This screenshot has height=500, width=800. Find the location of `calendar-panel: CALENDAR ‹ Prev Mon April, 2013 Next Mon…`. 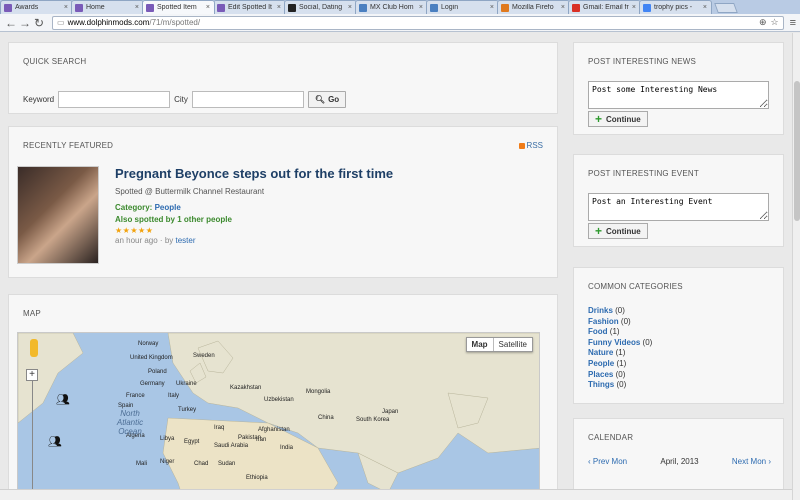

calendar-panel: CALENDAR ‹ Prev Mon April, 2013 Next Mon… is located at coordinates (678, 459).